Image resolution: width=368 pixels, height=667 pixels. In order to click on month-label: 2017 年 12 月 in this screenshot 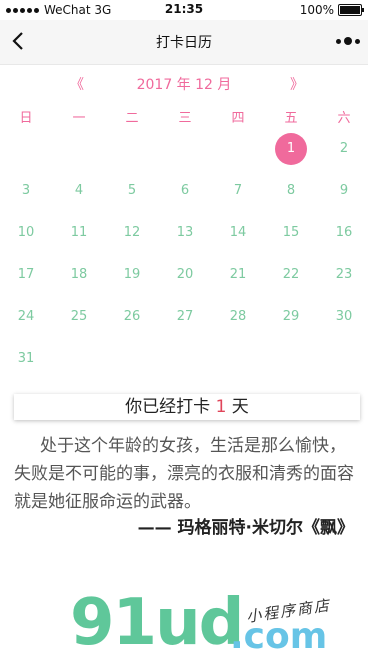, I will do `click(184, 85)`.